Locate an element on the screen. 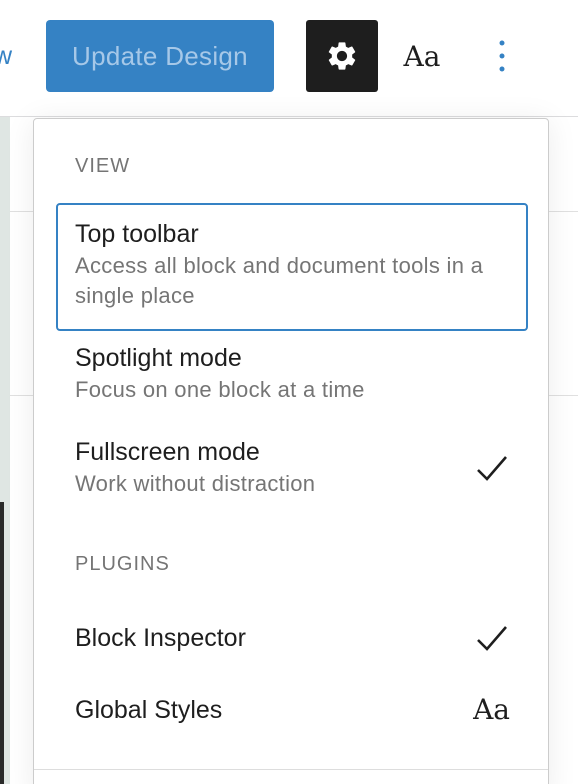 This screenshot has height=784, width=578. settings-button is located at coordinates (342, 56).